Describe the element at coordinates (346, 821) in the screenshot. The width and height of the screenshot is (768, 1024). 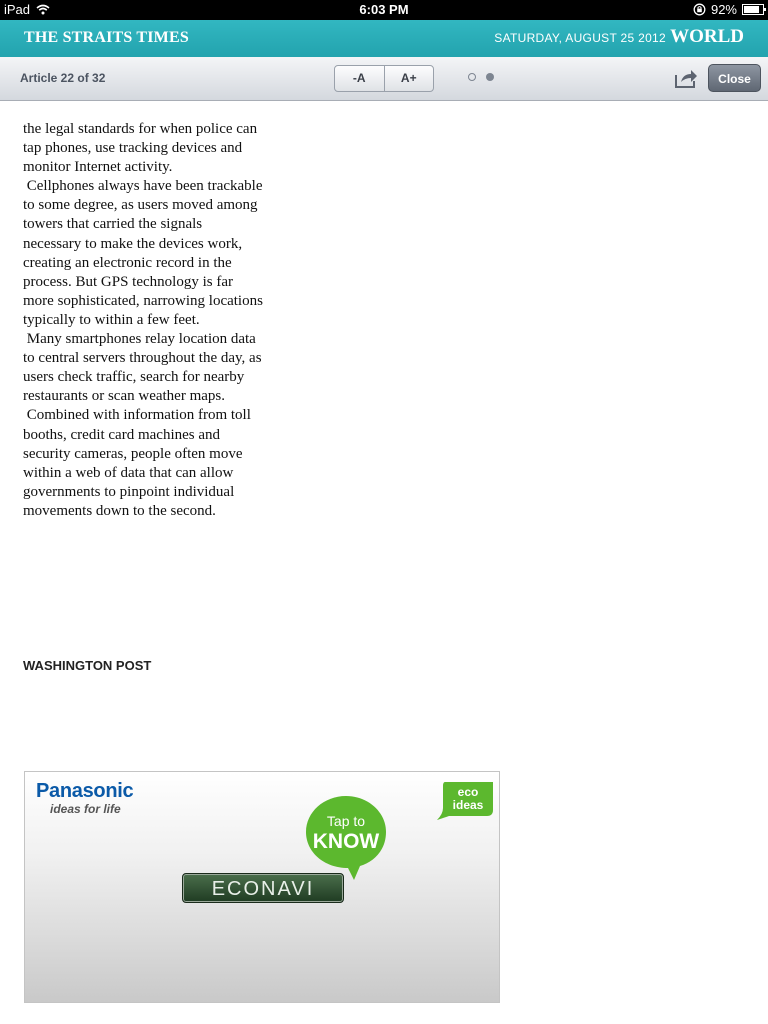
I see `bubble-text-top: Tap to` at that location.